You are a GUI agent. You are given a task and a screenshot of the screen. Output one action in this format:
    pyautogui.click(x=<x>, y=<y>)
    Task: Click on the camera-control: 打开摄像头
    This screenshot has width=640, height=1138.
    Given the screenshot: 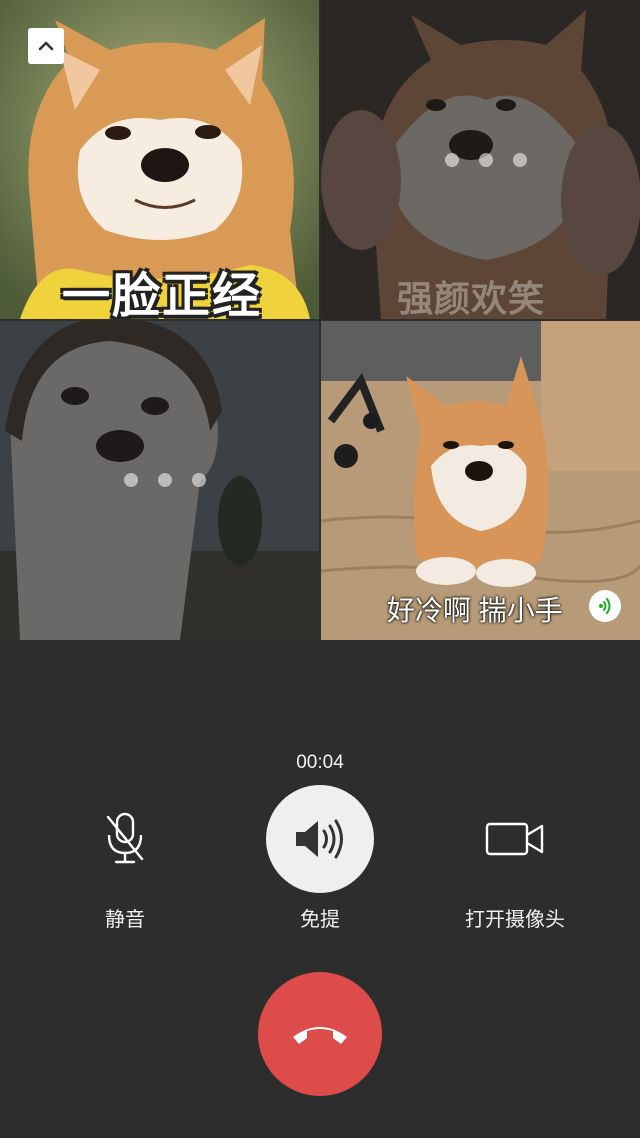 What is the action you would take?
    pyautogui.click(x=515, y=858)
    